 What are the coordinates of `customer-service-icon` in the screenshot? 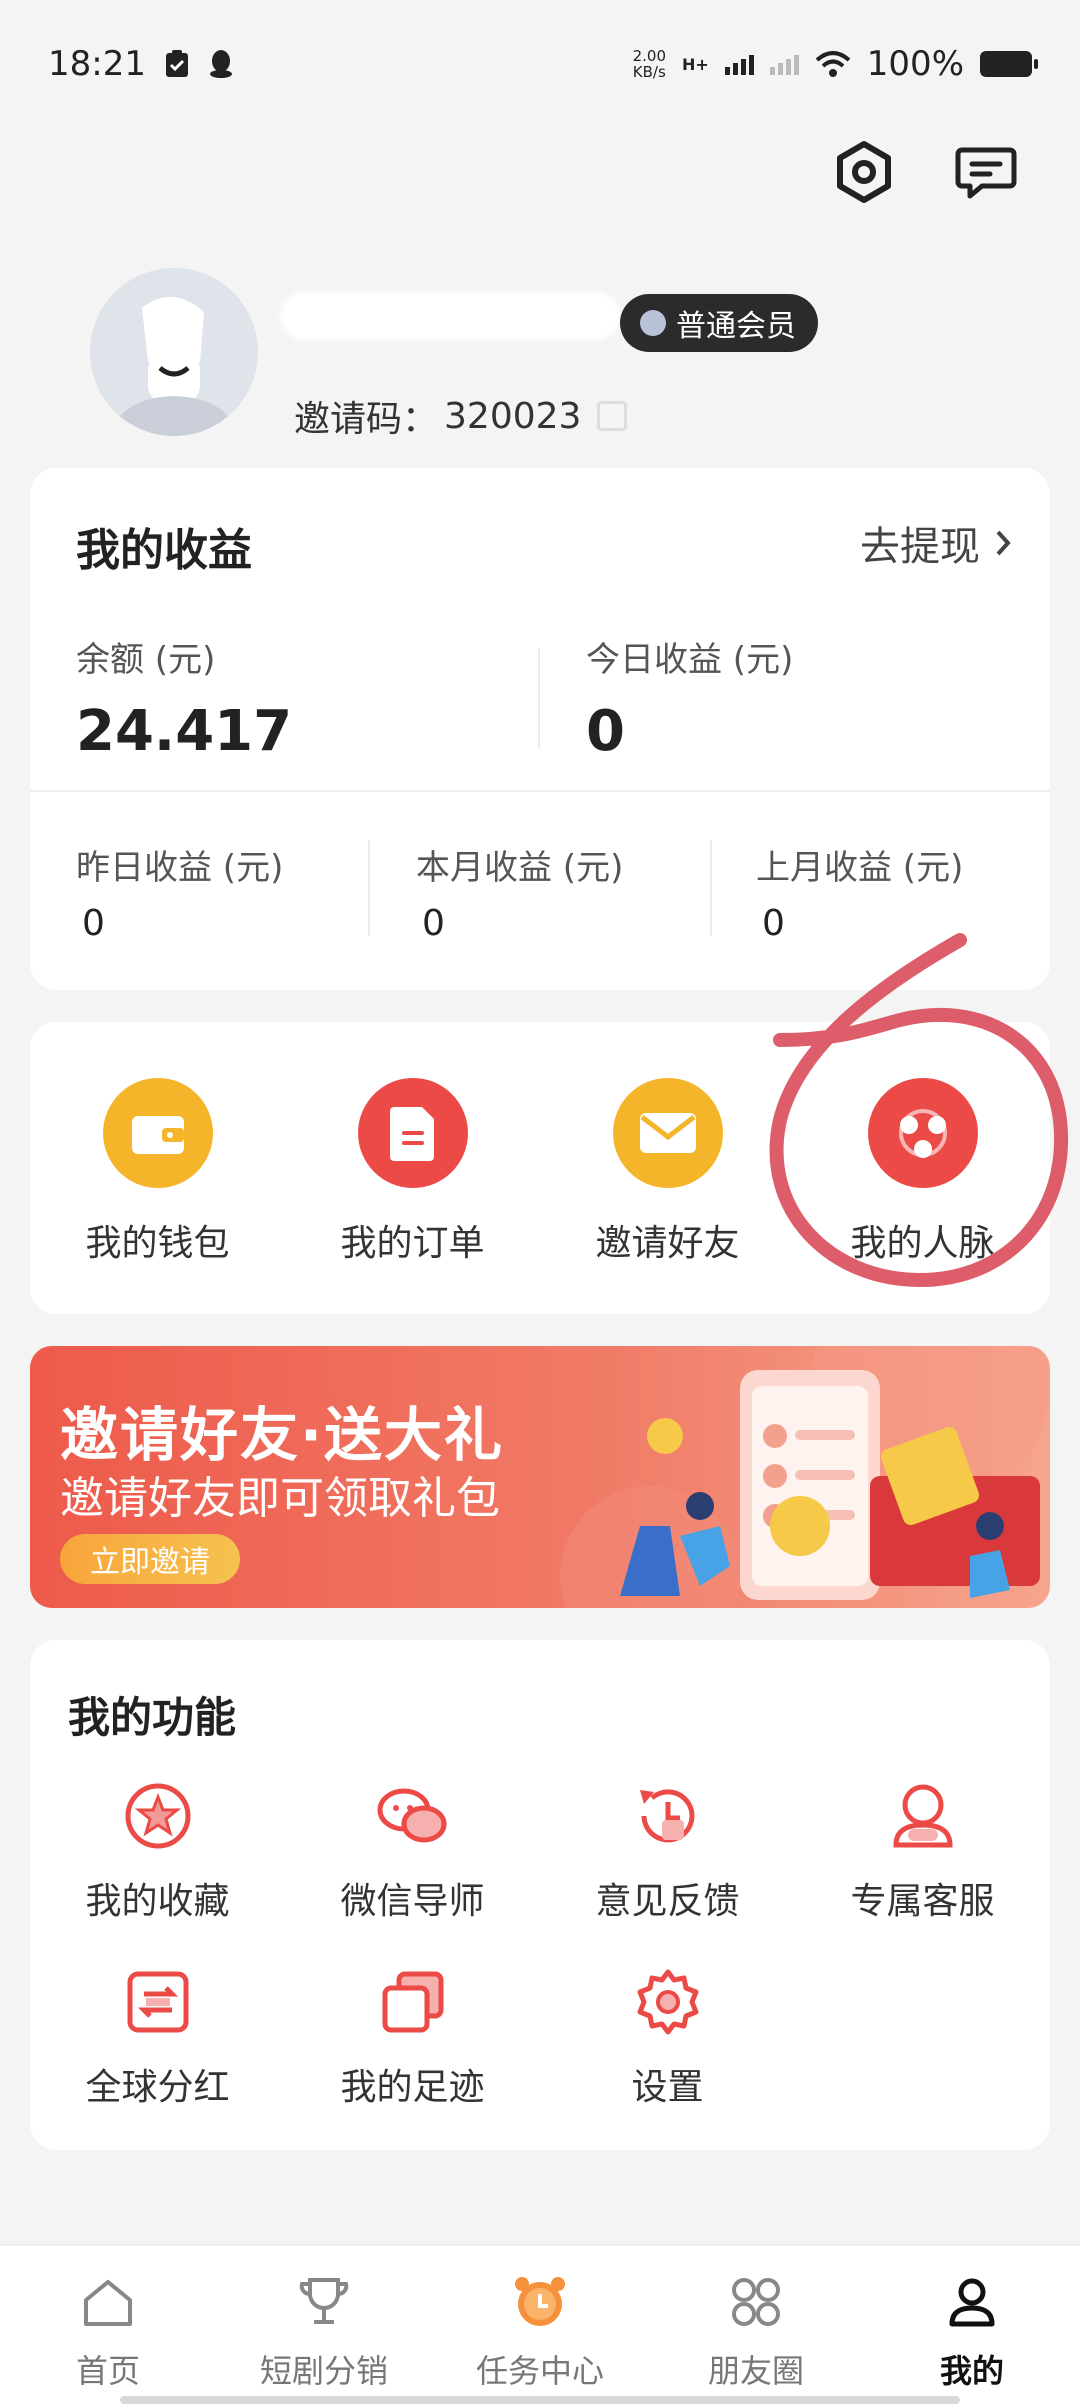 It's located at (923, 1816).